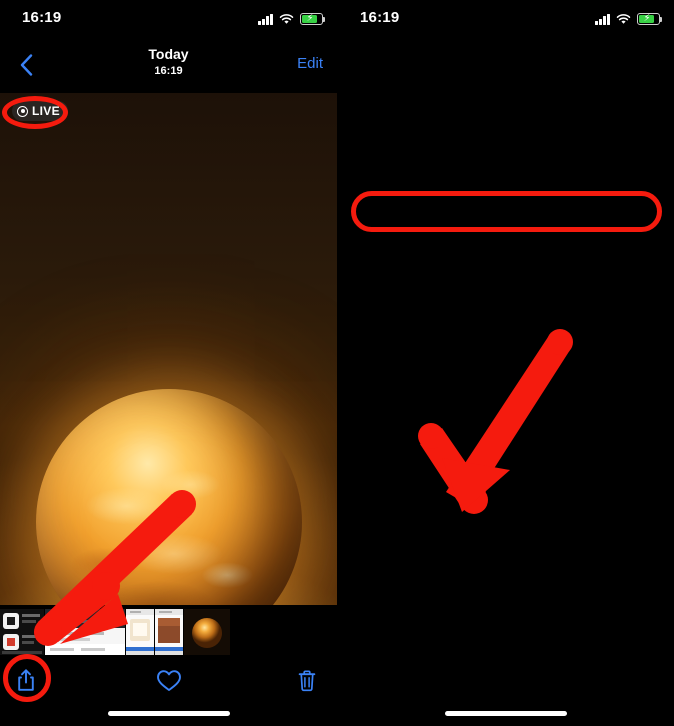 This screenshot has width=674, height=726. What do you see at coordinates (168, 497) in the screenshot?
I see `planet-photo-content` at bounding box center [168, 497].